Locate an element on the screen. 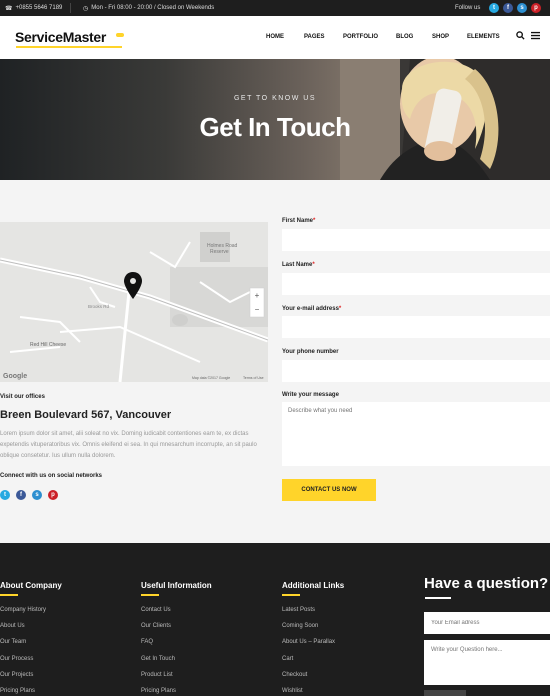  first-name-label: First Name* is located at coordinates (298, 221).